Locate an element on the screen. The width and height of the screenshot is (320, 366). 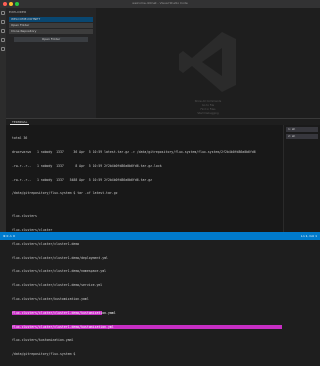
terminal-line: flux-clusters is located at coordinates (24, 216).